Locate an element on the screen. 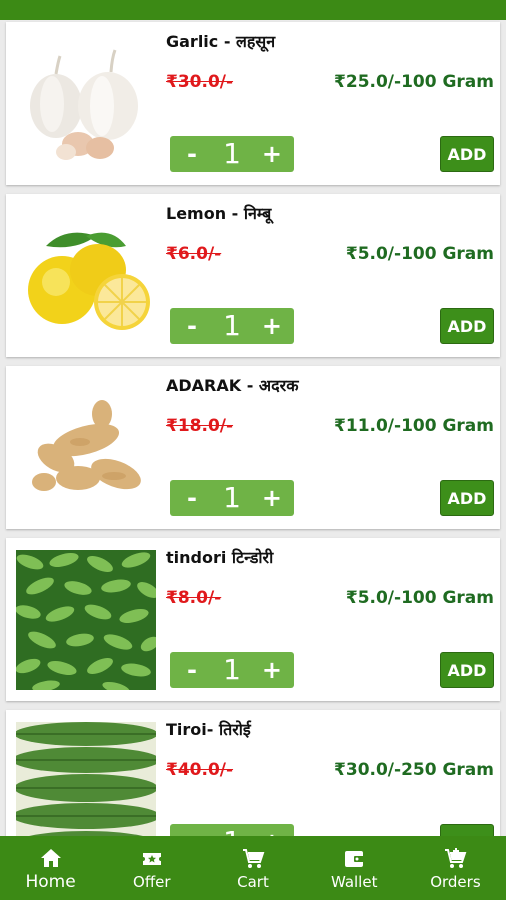 This screenshot has width=506, height=900. nav-item-wallet: Wallet is located at coordinates (354, 868).